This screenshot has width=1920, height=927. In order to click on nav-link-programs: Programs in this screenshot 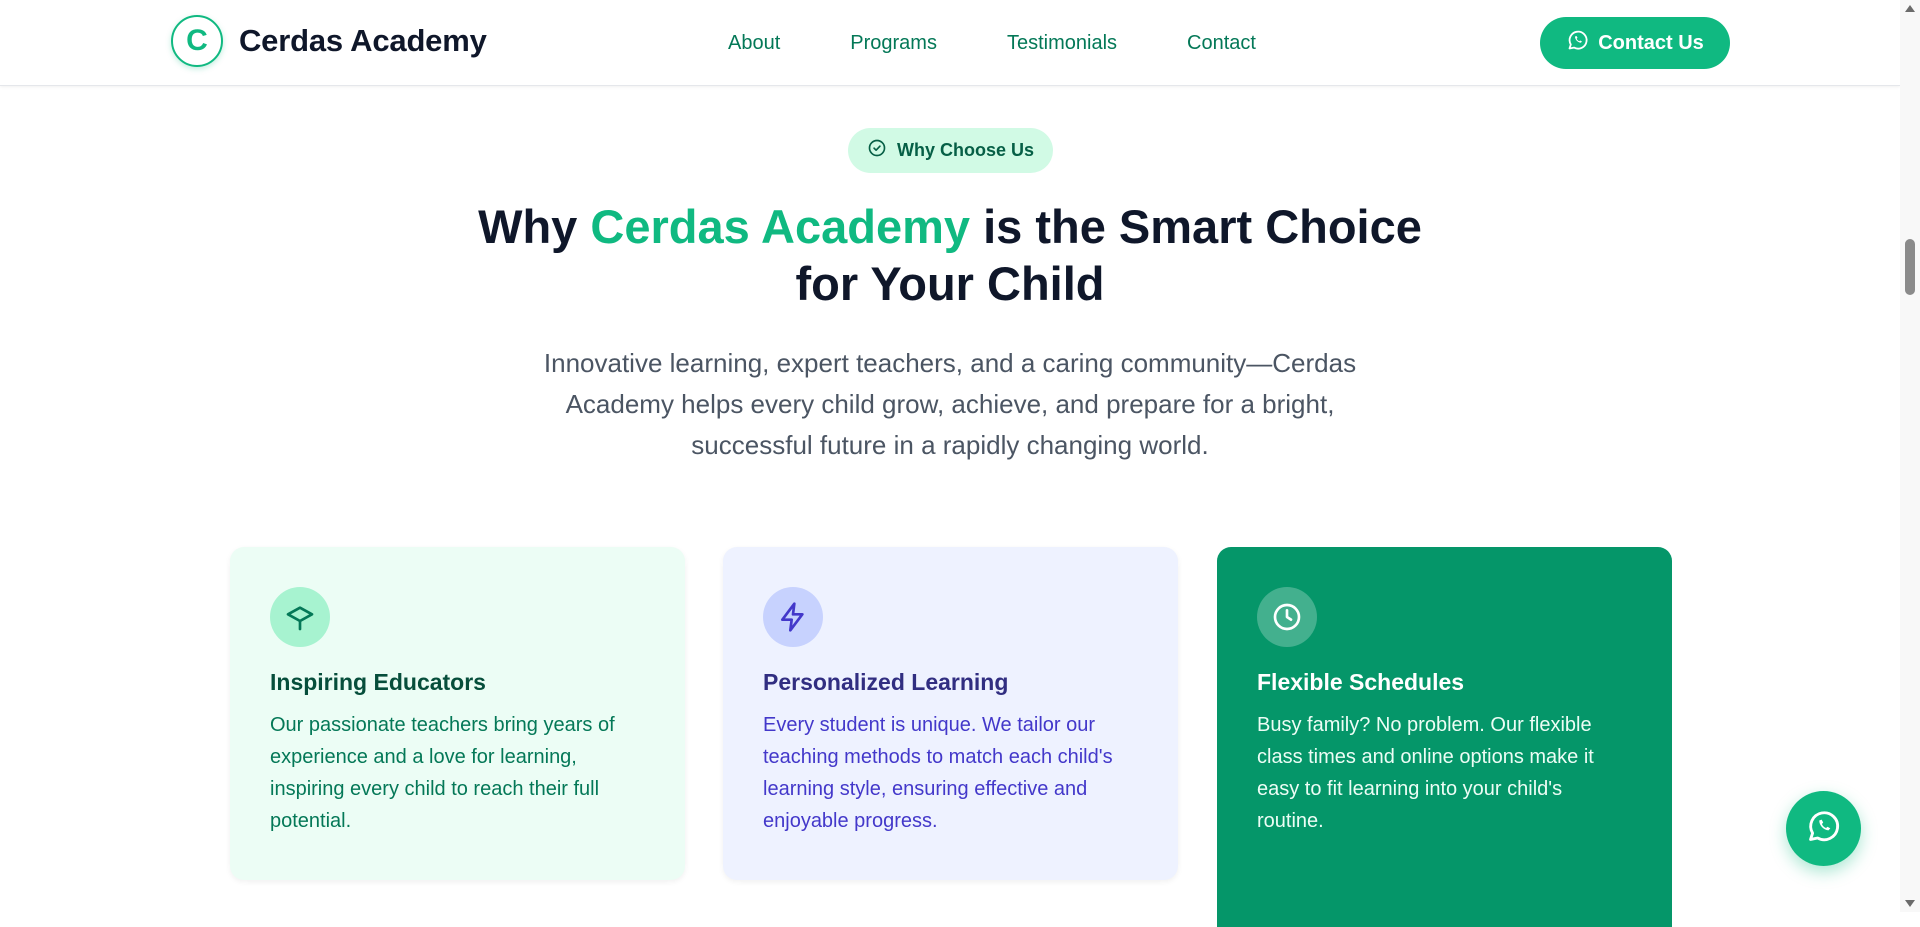, I will do `click(893, 43)`.